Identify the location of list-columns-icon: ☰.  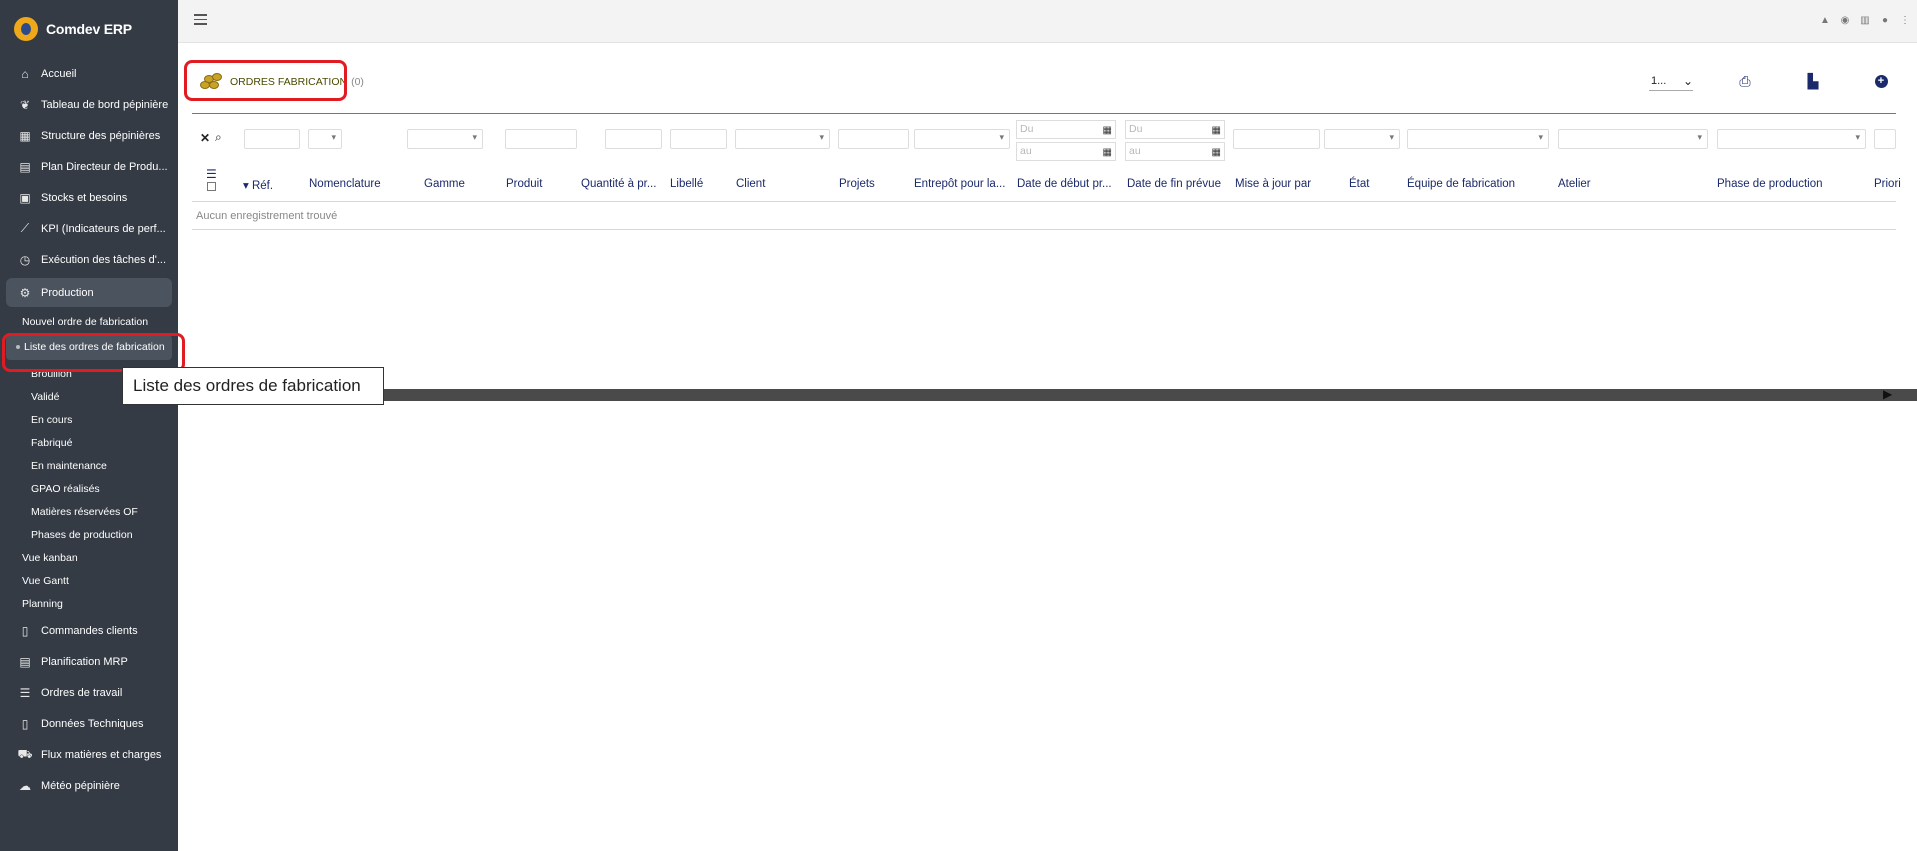
(213, 174).